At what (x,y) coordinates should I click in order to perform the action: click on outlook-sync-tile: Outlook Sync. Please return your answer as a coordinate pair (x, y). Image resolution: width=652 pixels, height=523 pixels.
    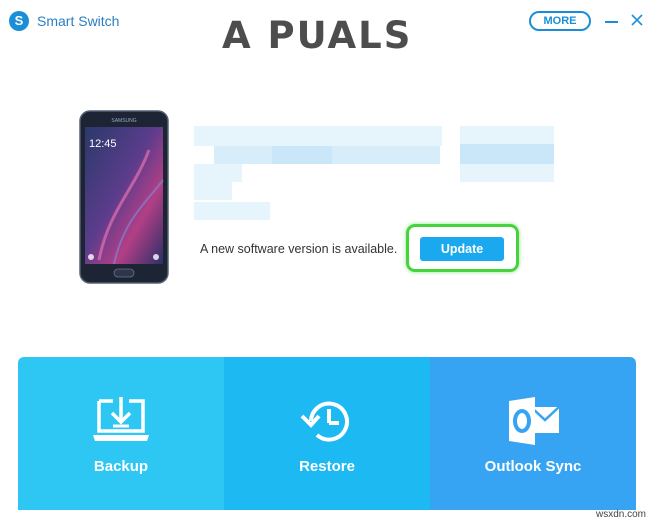
    Looking at the image, I should click on (533, 433).